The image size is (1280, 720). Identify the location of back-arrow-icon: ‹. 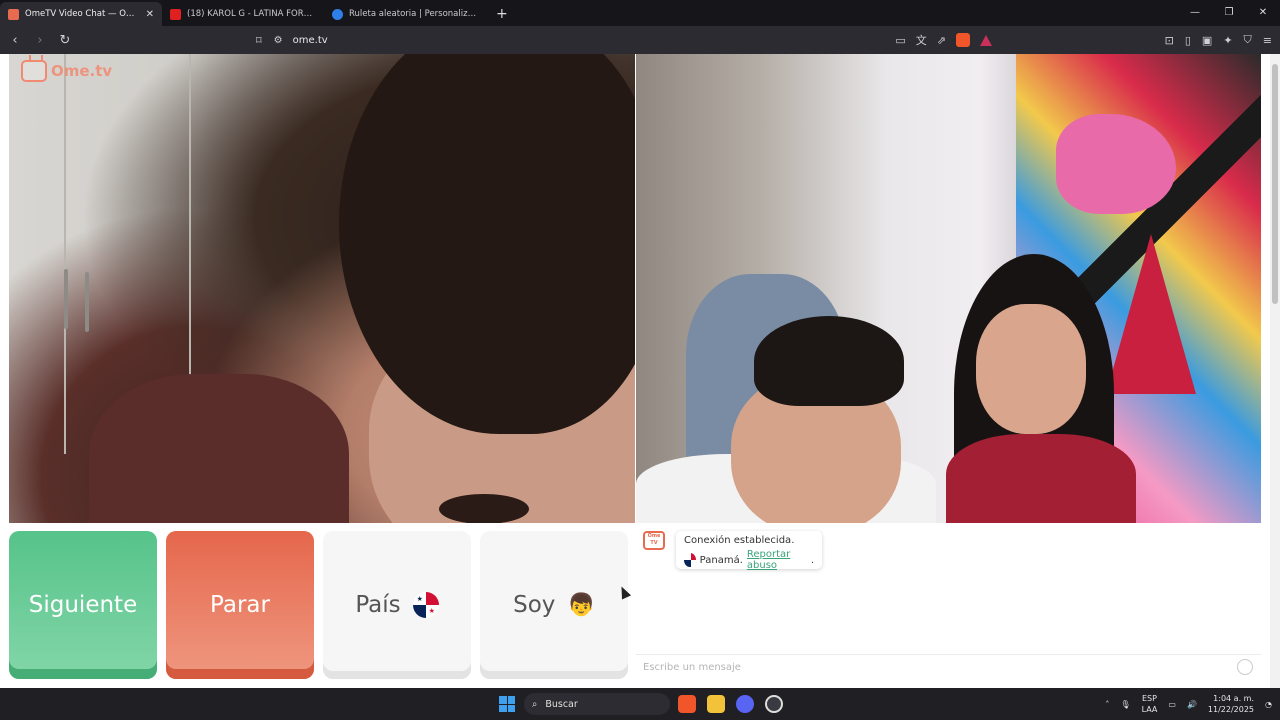
(15, 40).